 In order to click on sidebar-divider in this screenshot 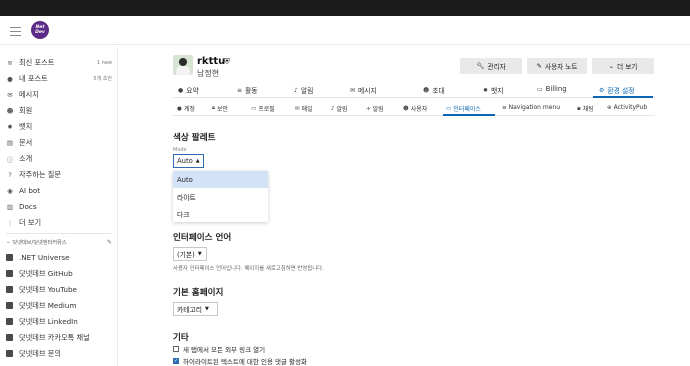, I will do `click(59, 233)`.